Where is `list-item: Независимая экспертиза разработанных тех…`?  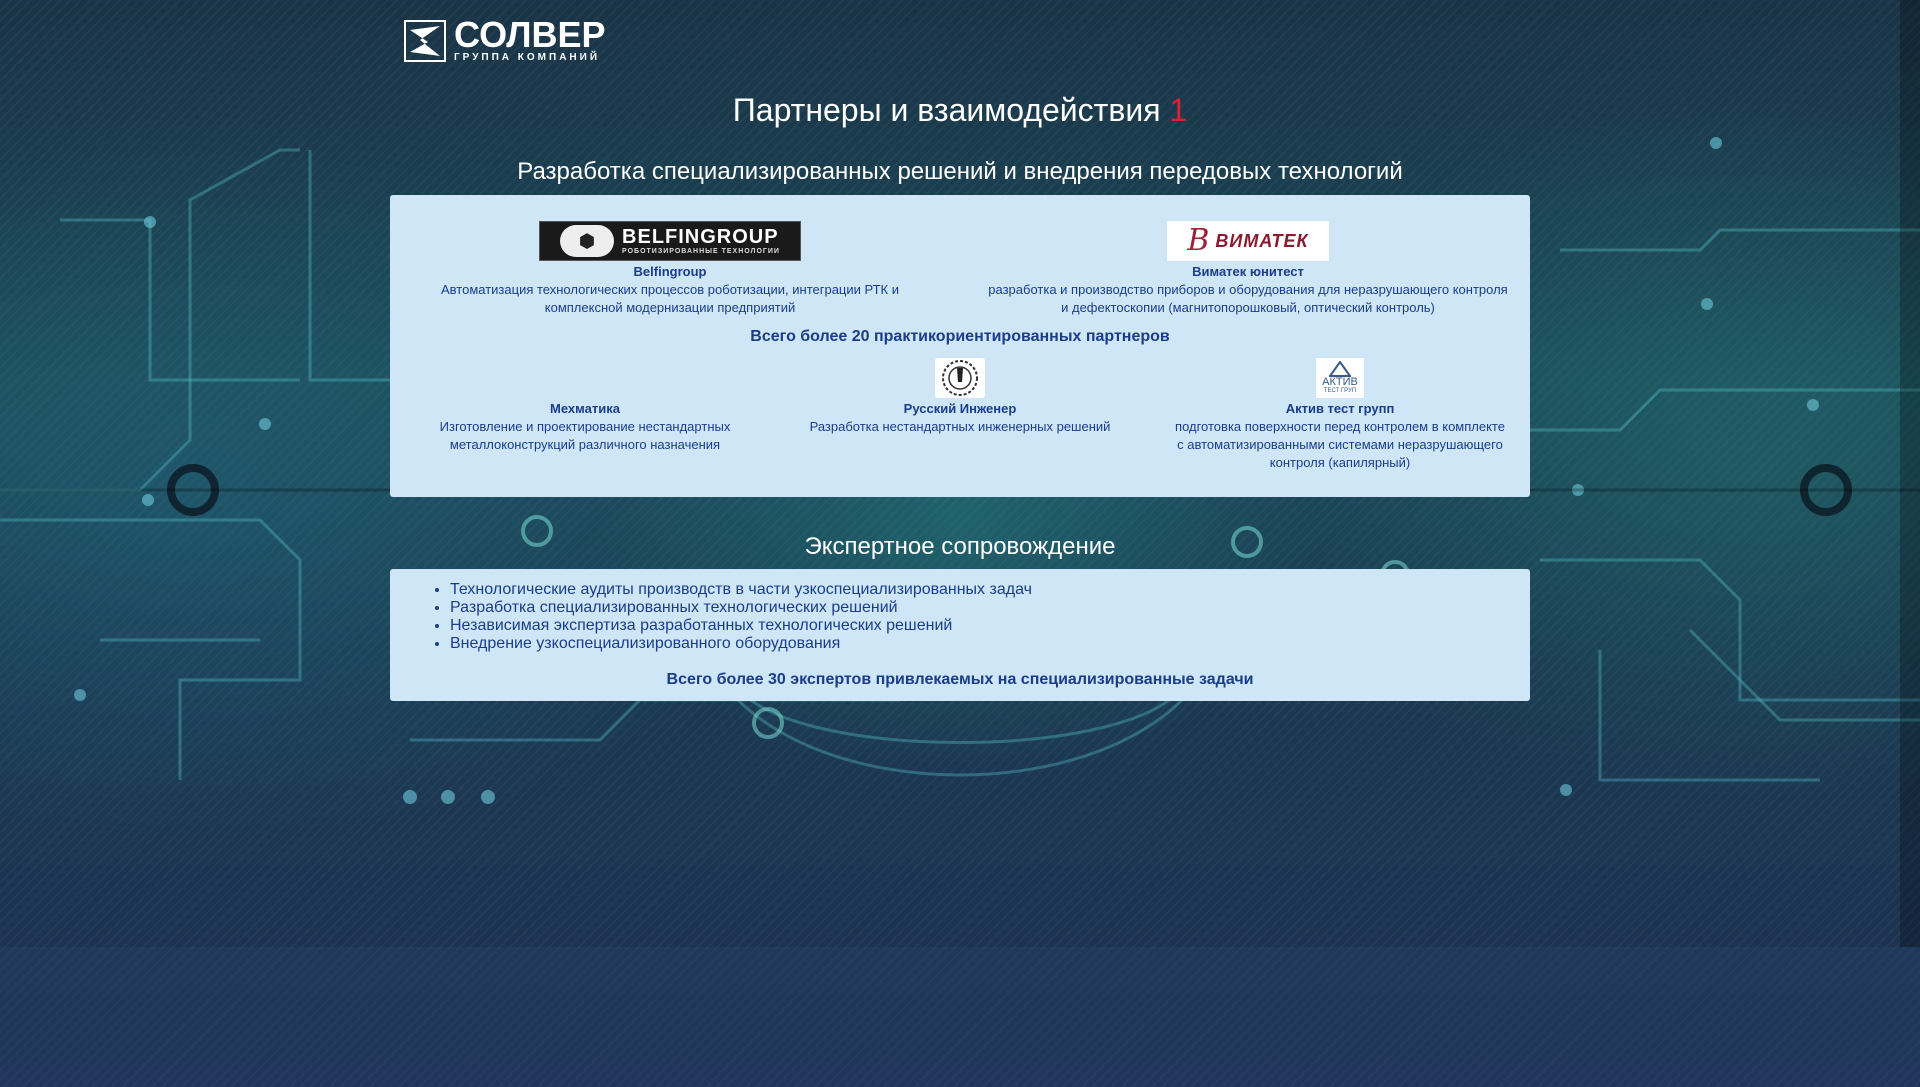
list-item: Независимая экспертиза разработанных тех… is located at coordinates (741, 626).